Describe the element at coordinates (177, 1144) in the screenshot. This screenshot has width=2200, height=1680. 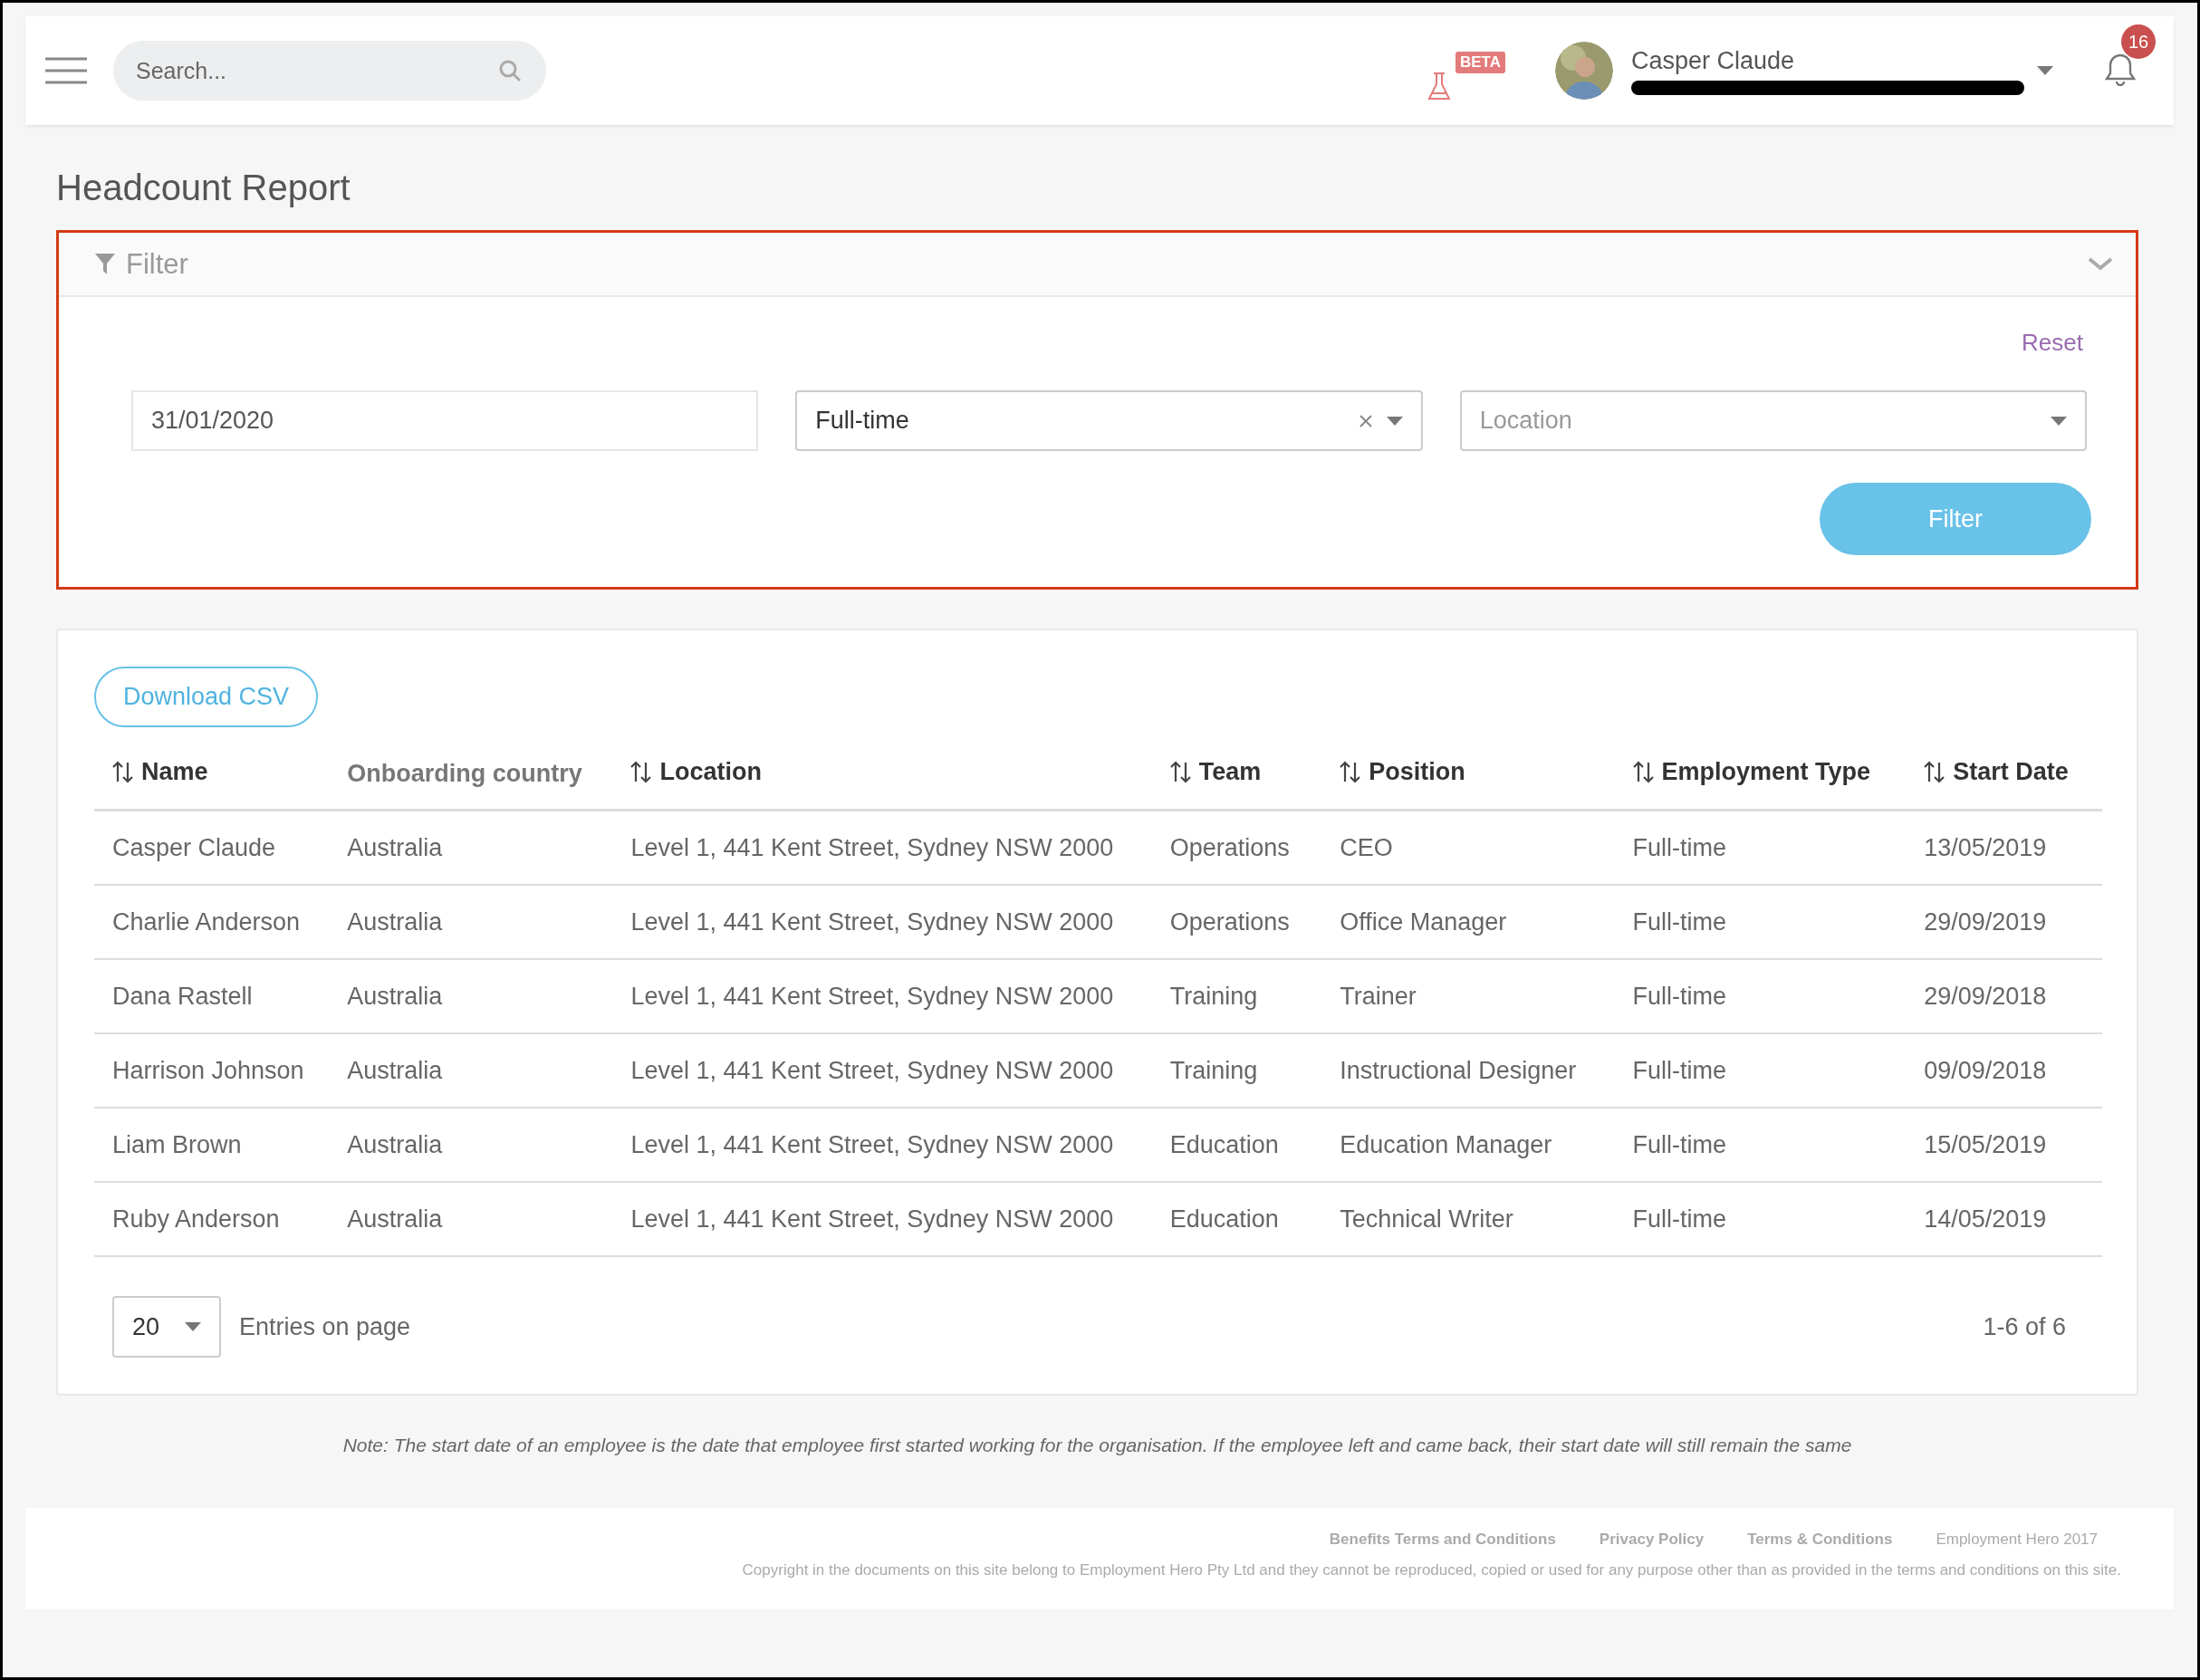
I see `table-cell: Liam Brown` at that location.